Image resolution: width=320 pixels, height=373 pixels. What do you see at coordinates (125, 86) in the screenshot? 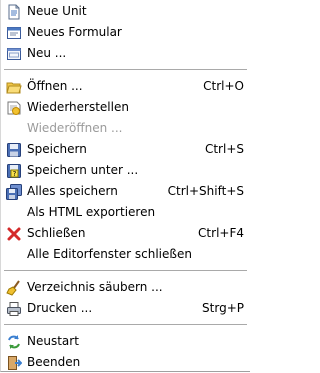
I see `menu-item-open: Öffnen ... Ctrl+O` at bounding box center [125, 86].